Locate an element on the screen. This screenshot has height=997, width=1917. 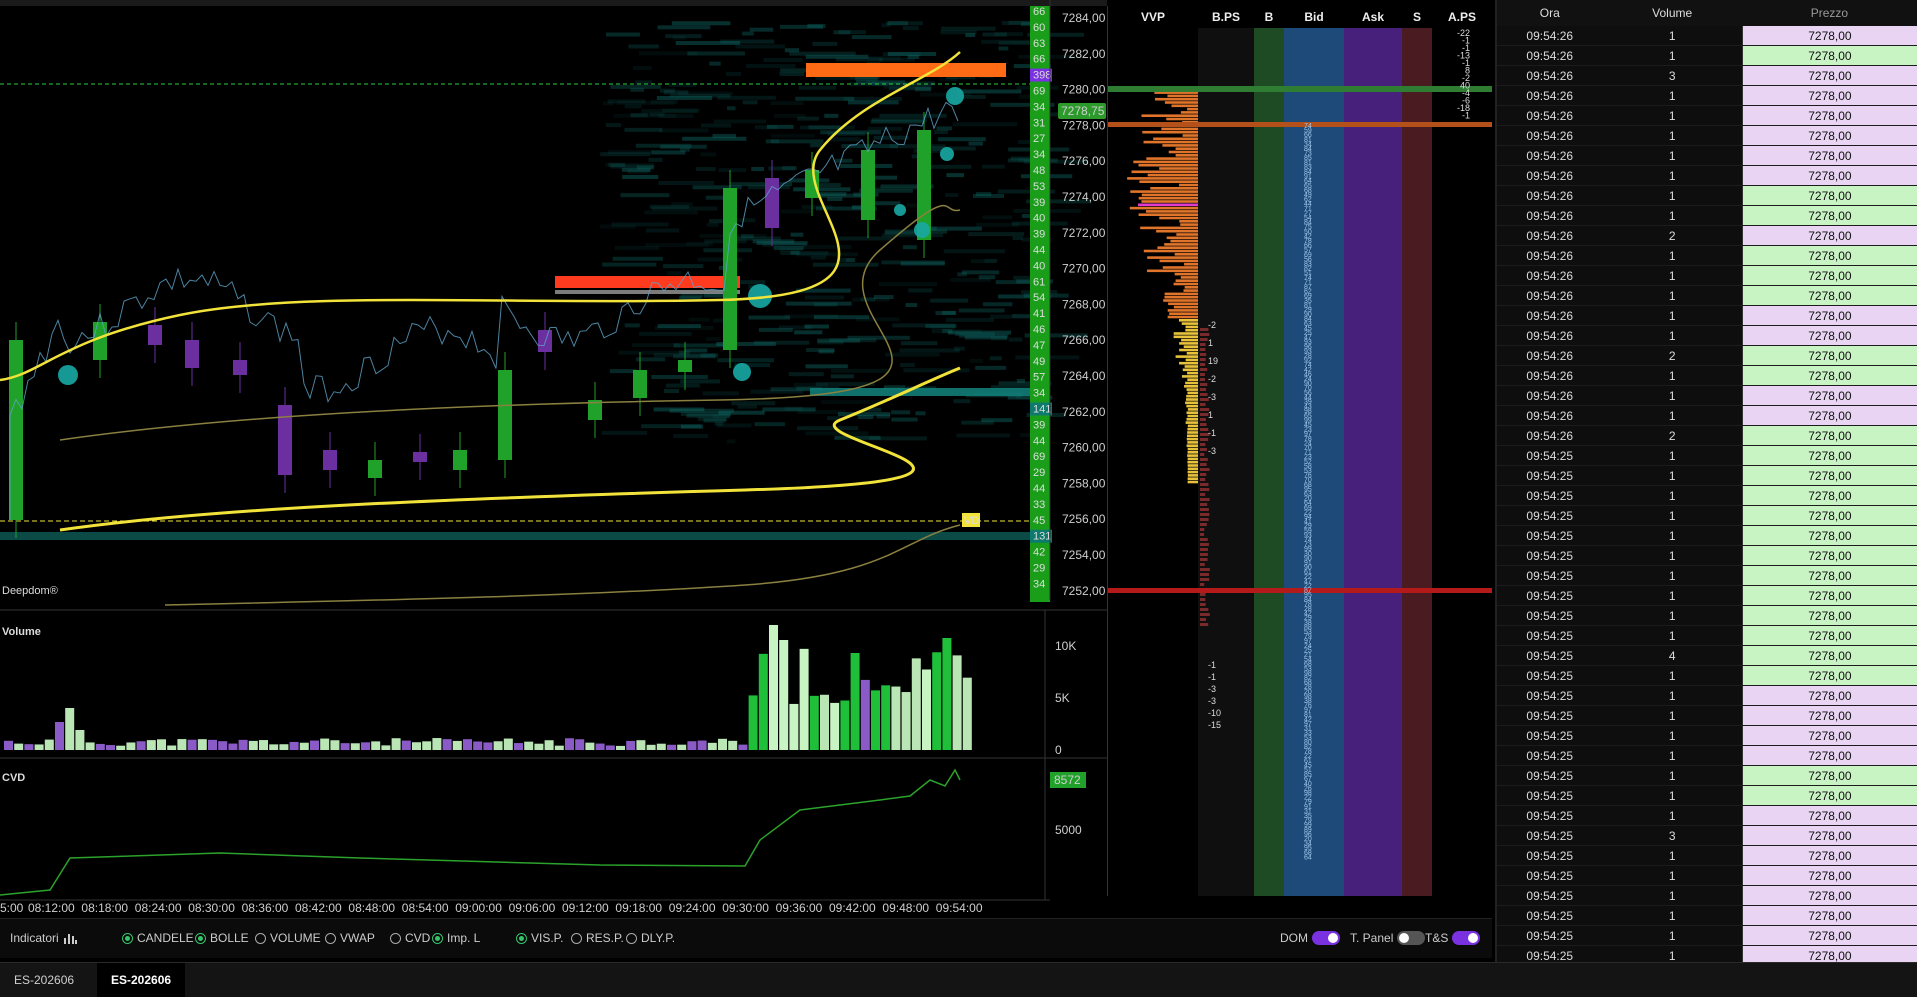
volume-tick: 10K is located at coordinates (1065, 646).